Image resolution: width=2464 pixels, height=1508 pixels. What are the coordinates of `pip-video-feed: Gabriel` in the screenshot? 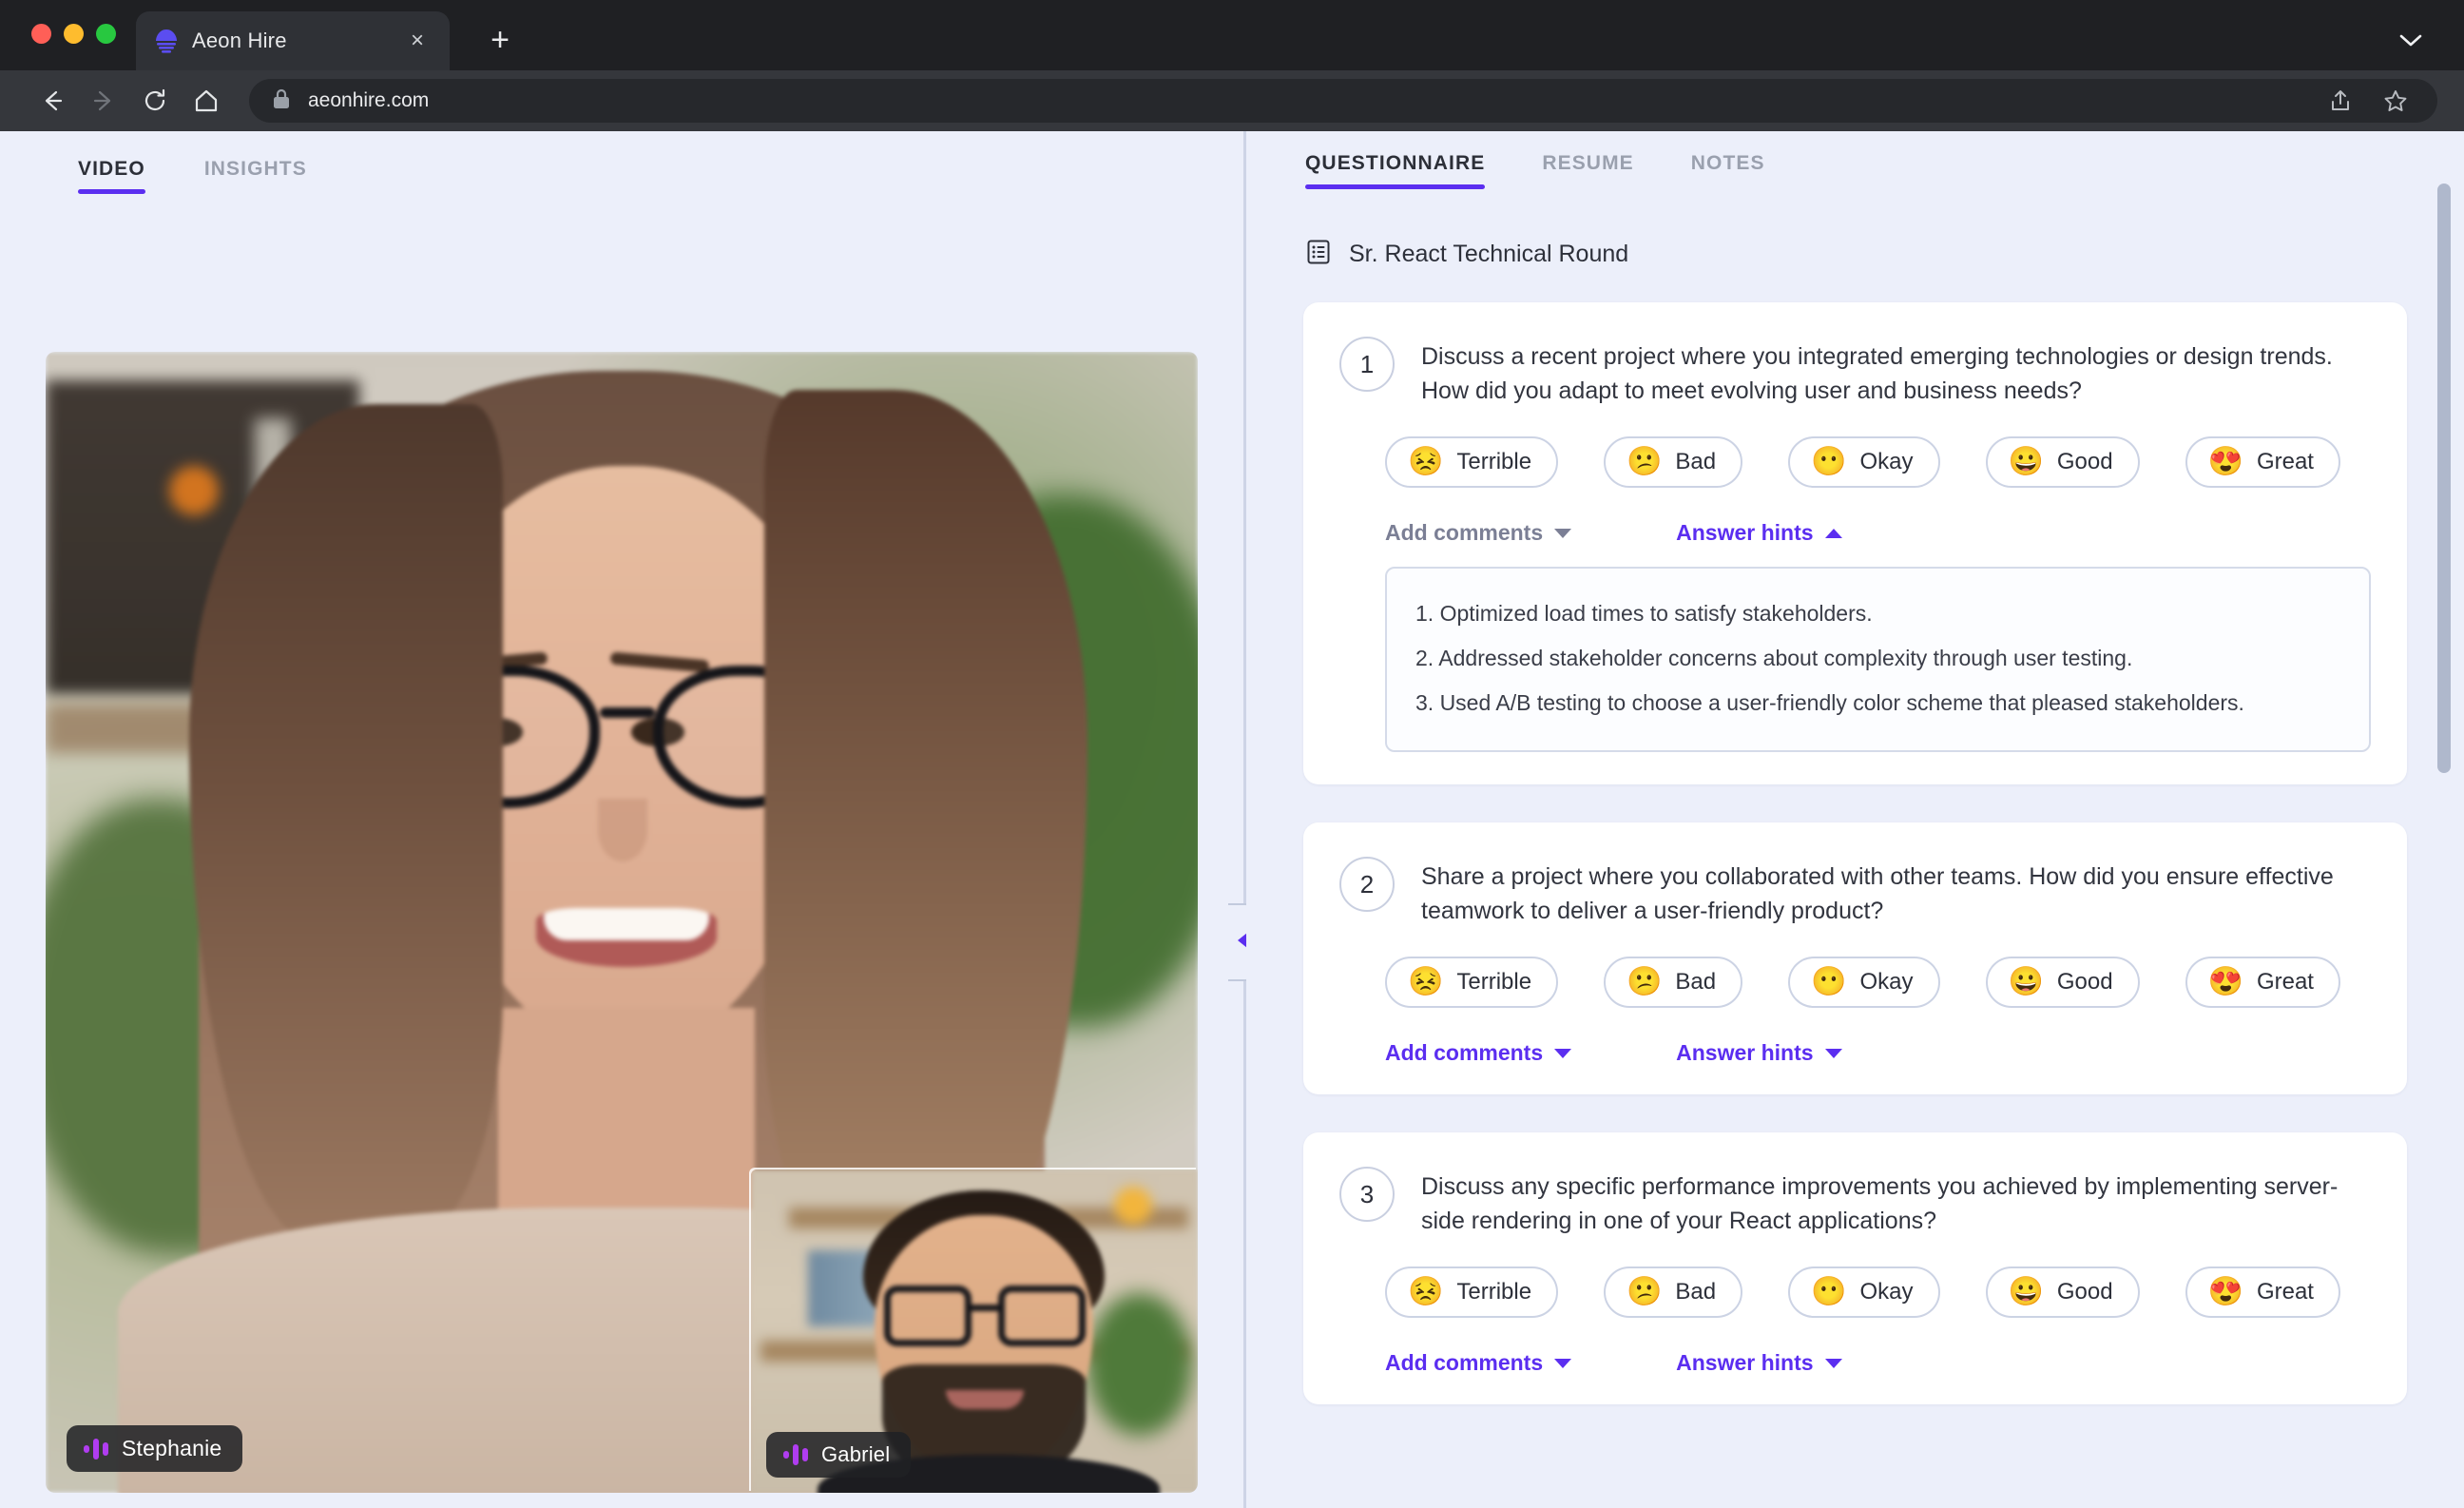 It's located at (974, 1331).